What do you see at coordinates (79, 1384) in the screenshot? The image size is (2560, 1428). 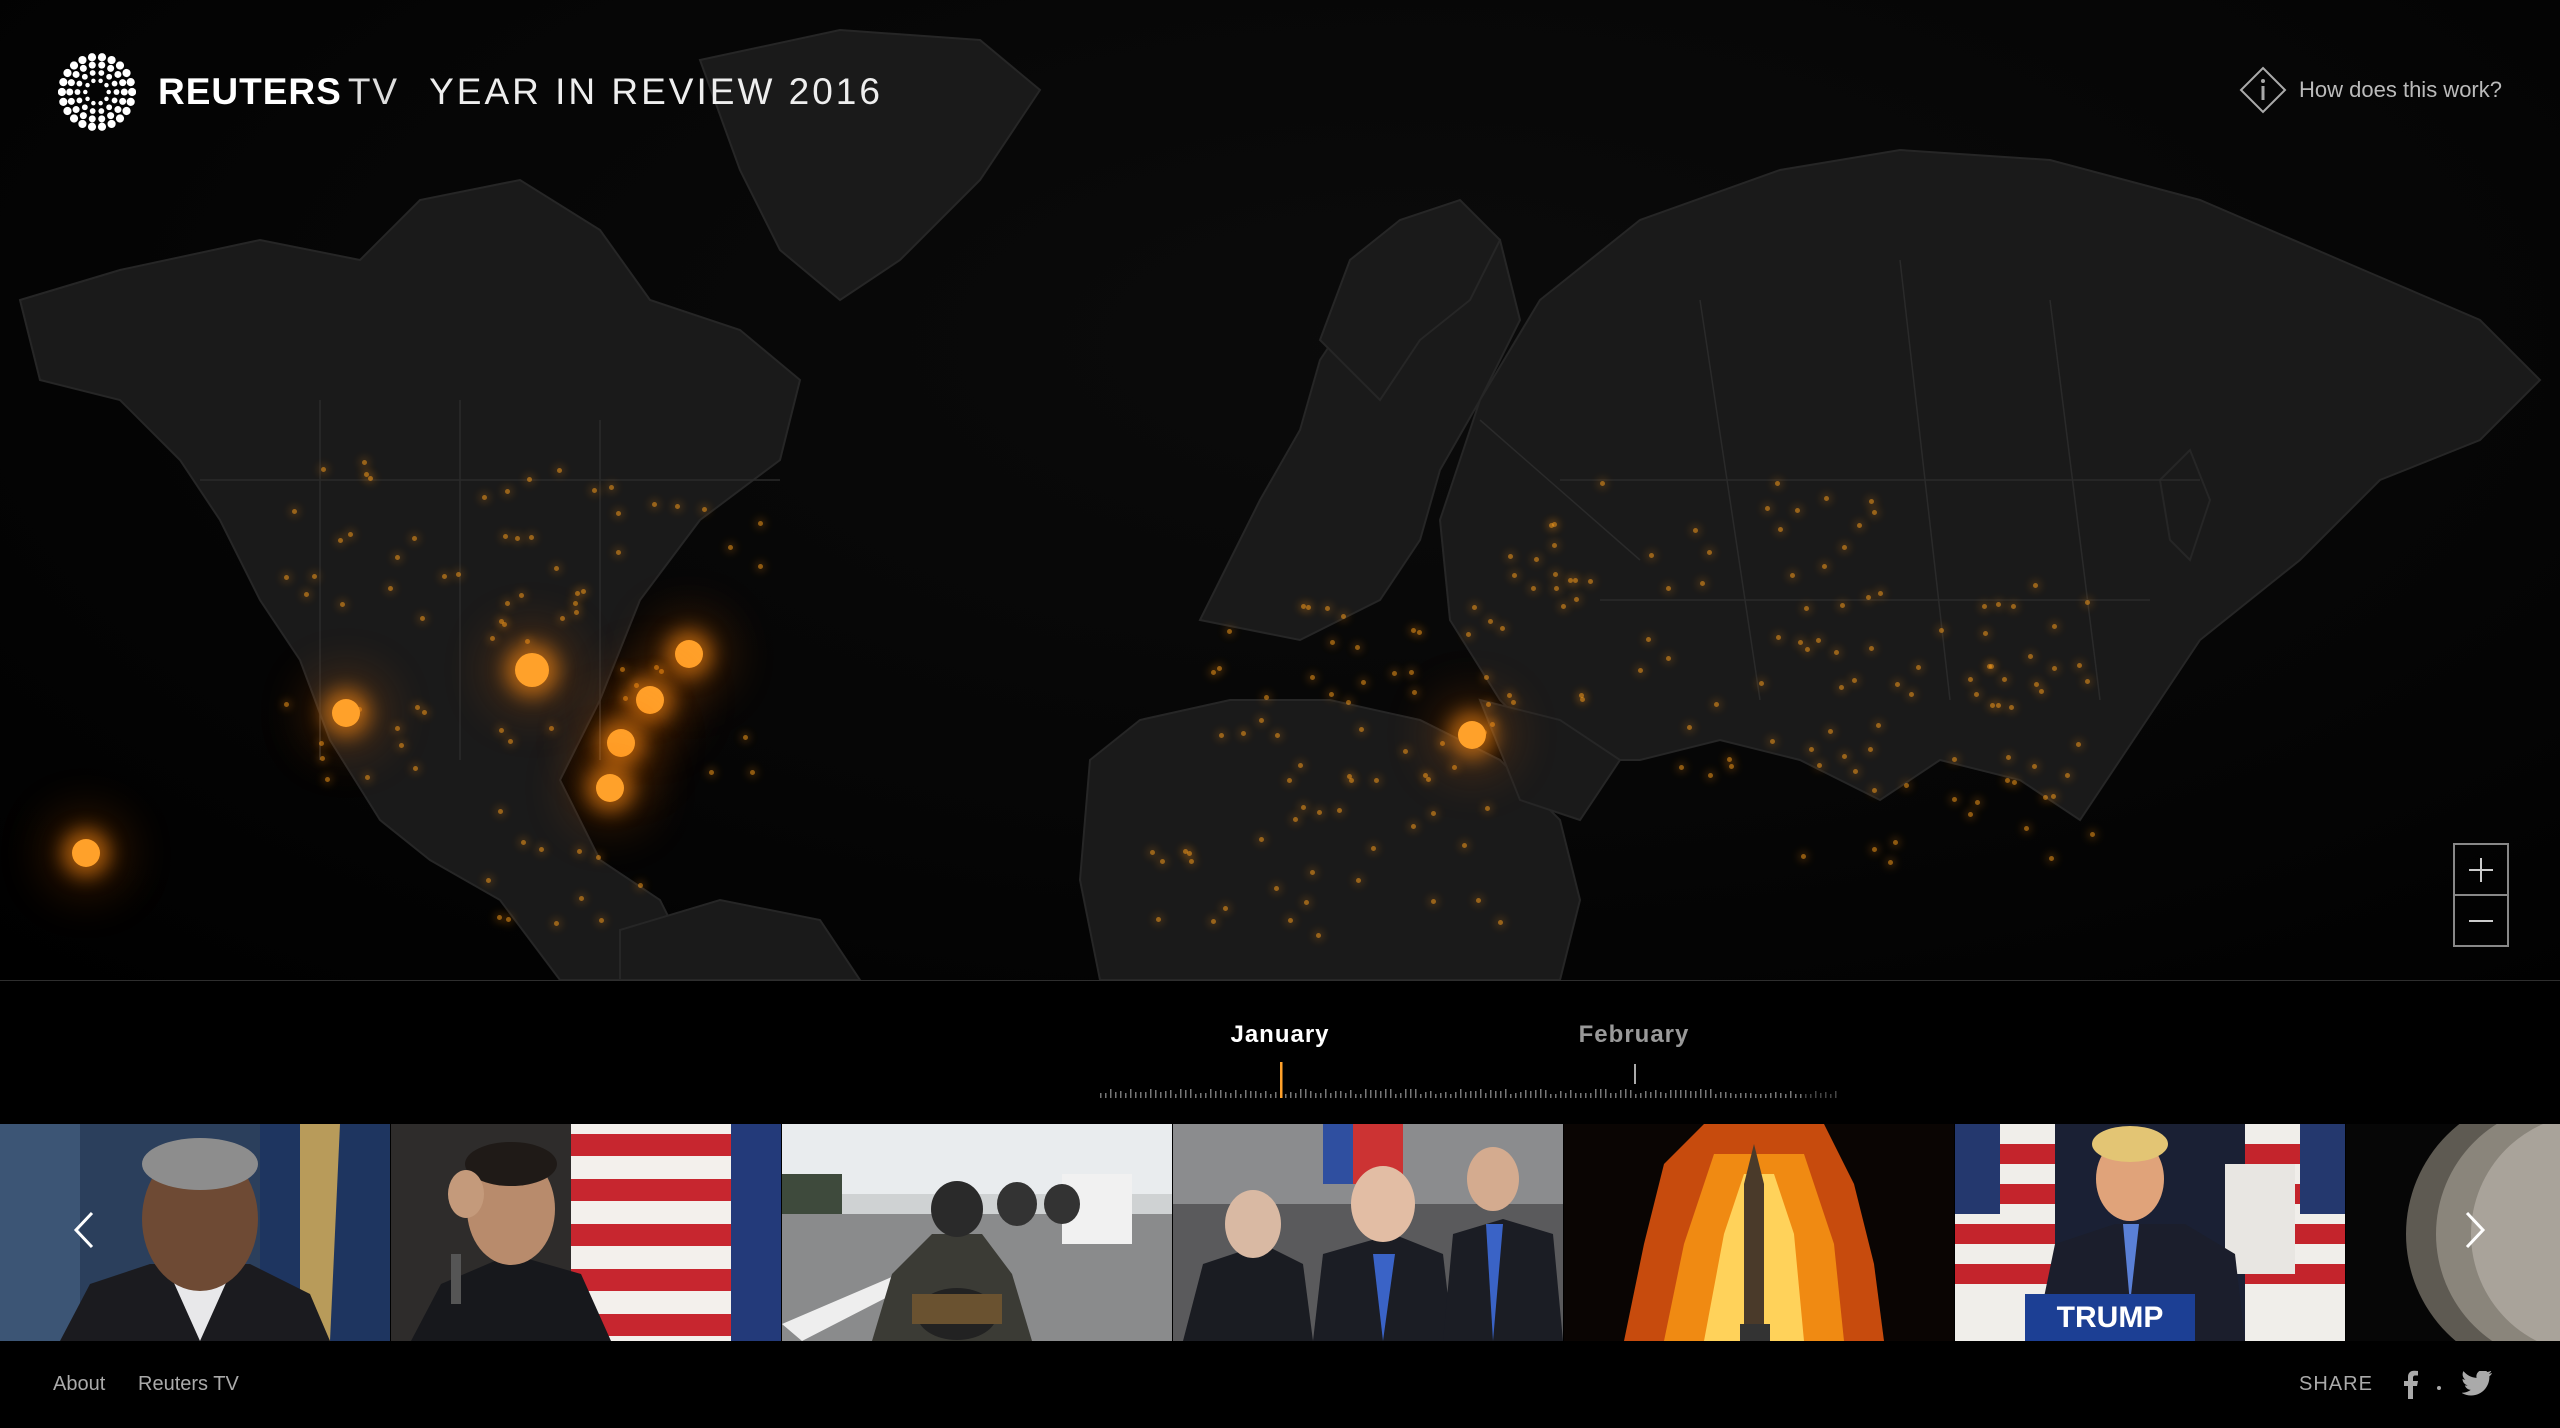 I see `about-link: About` at bounding box center [79, 1384].